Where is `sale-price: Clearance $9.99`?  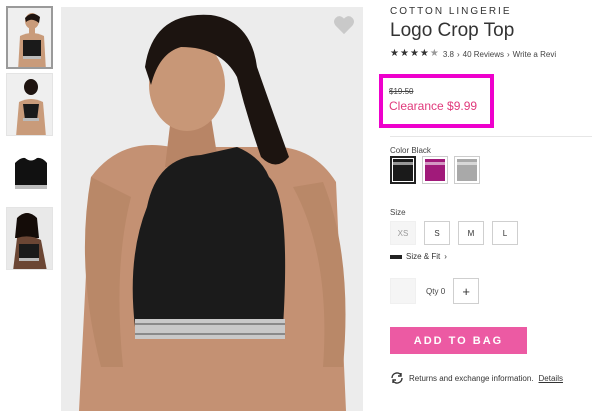 sale-price: Clearance $9.99 is located at coordinates (433, 106).